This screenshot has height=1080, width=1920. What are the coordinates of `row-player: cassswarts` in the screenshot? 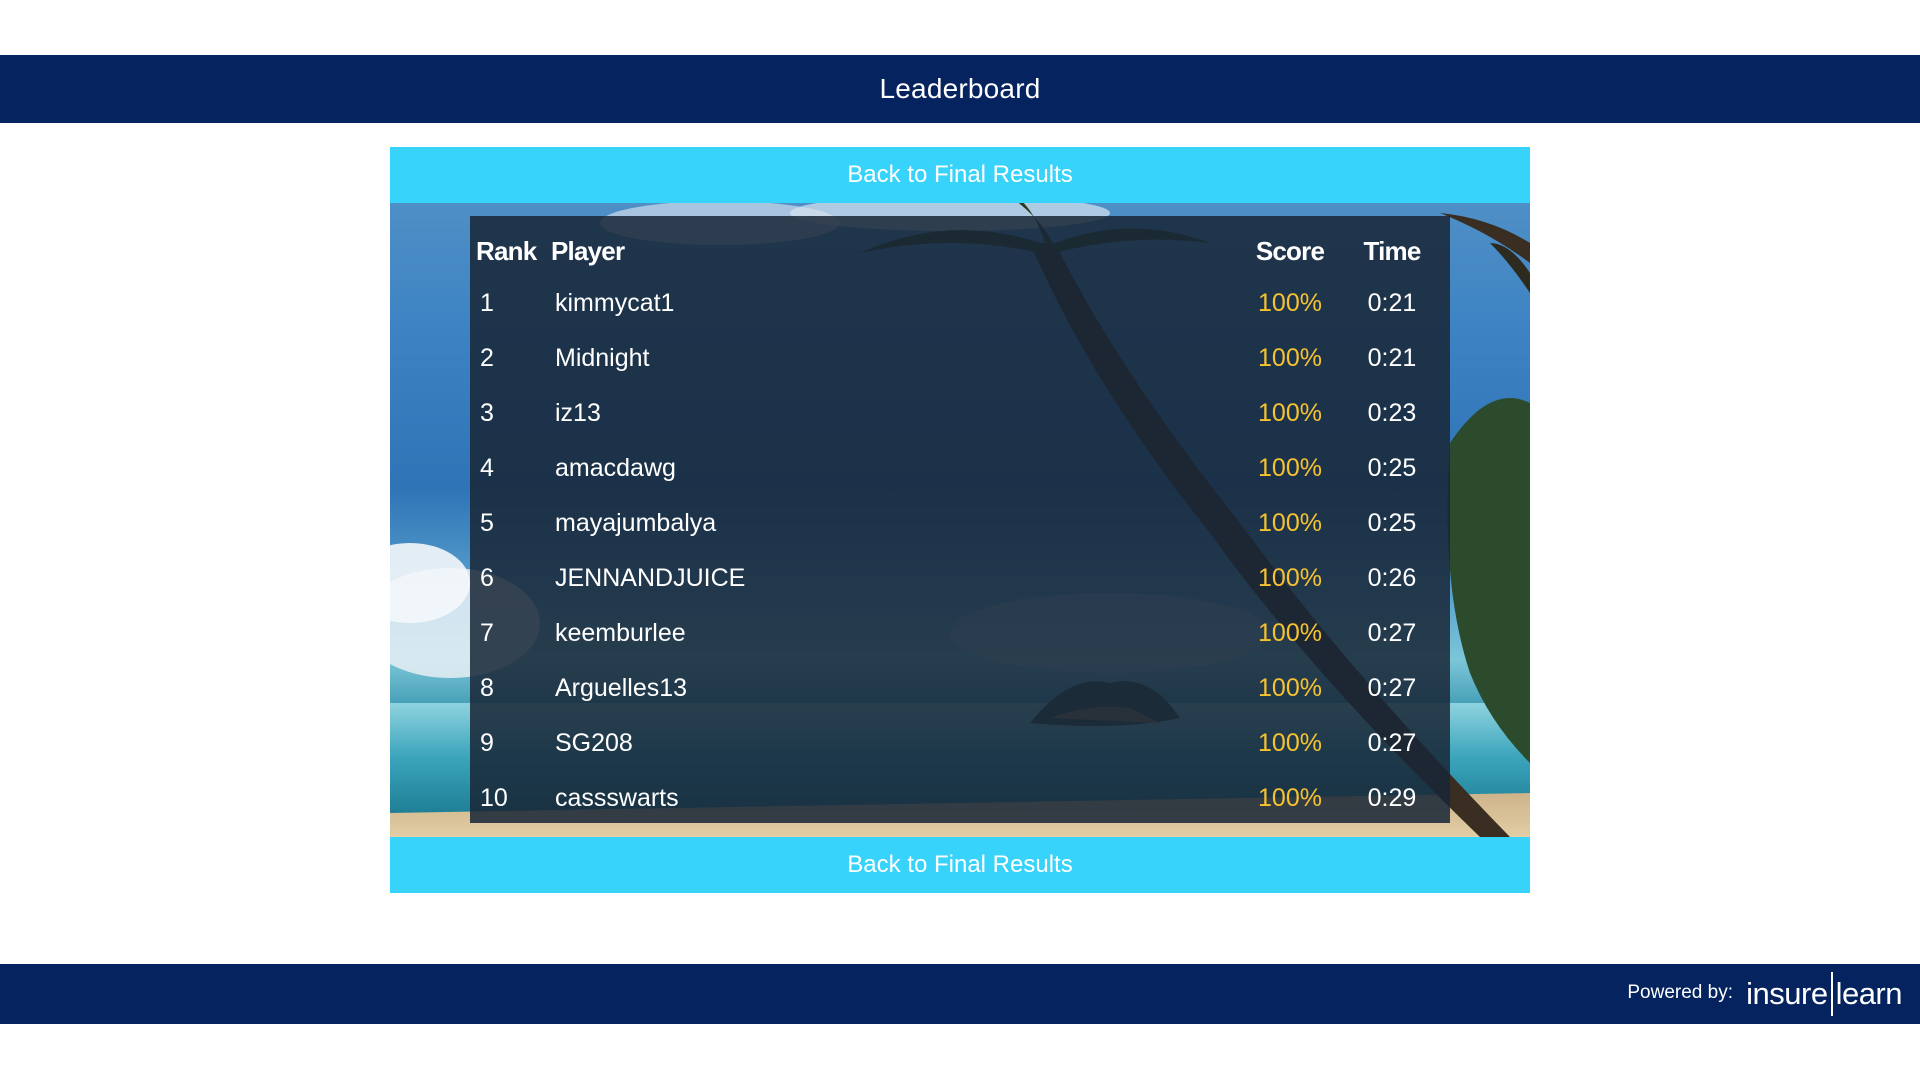 It's located at (617, 798).